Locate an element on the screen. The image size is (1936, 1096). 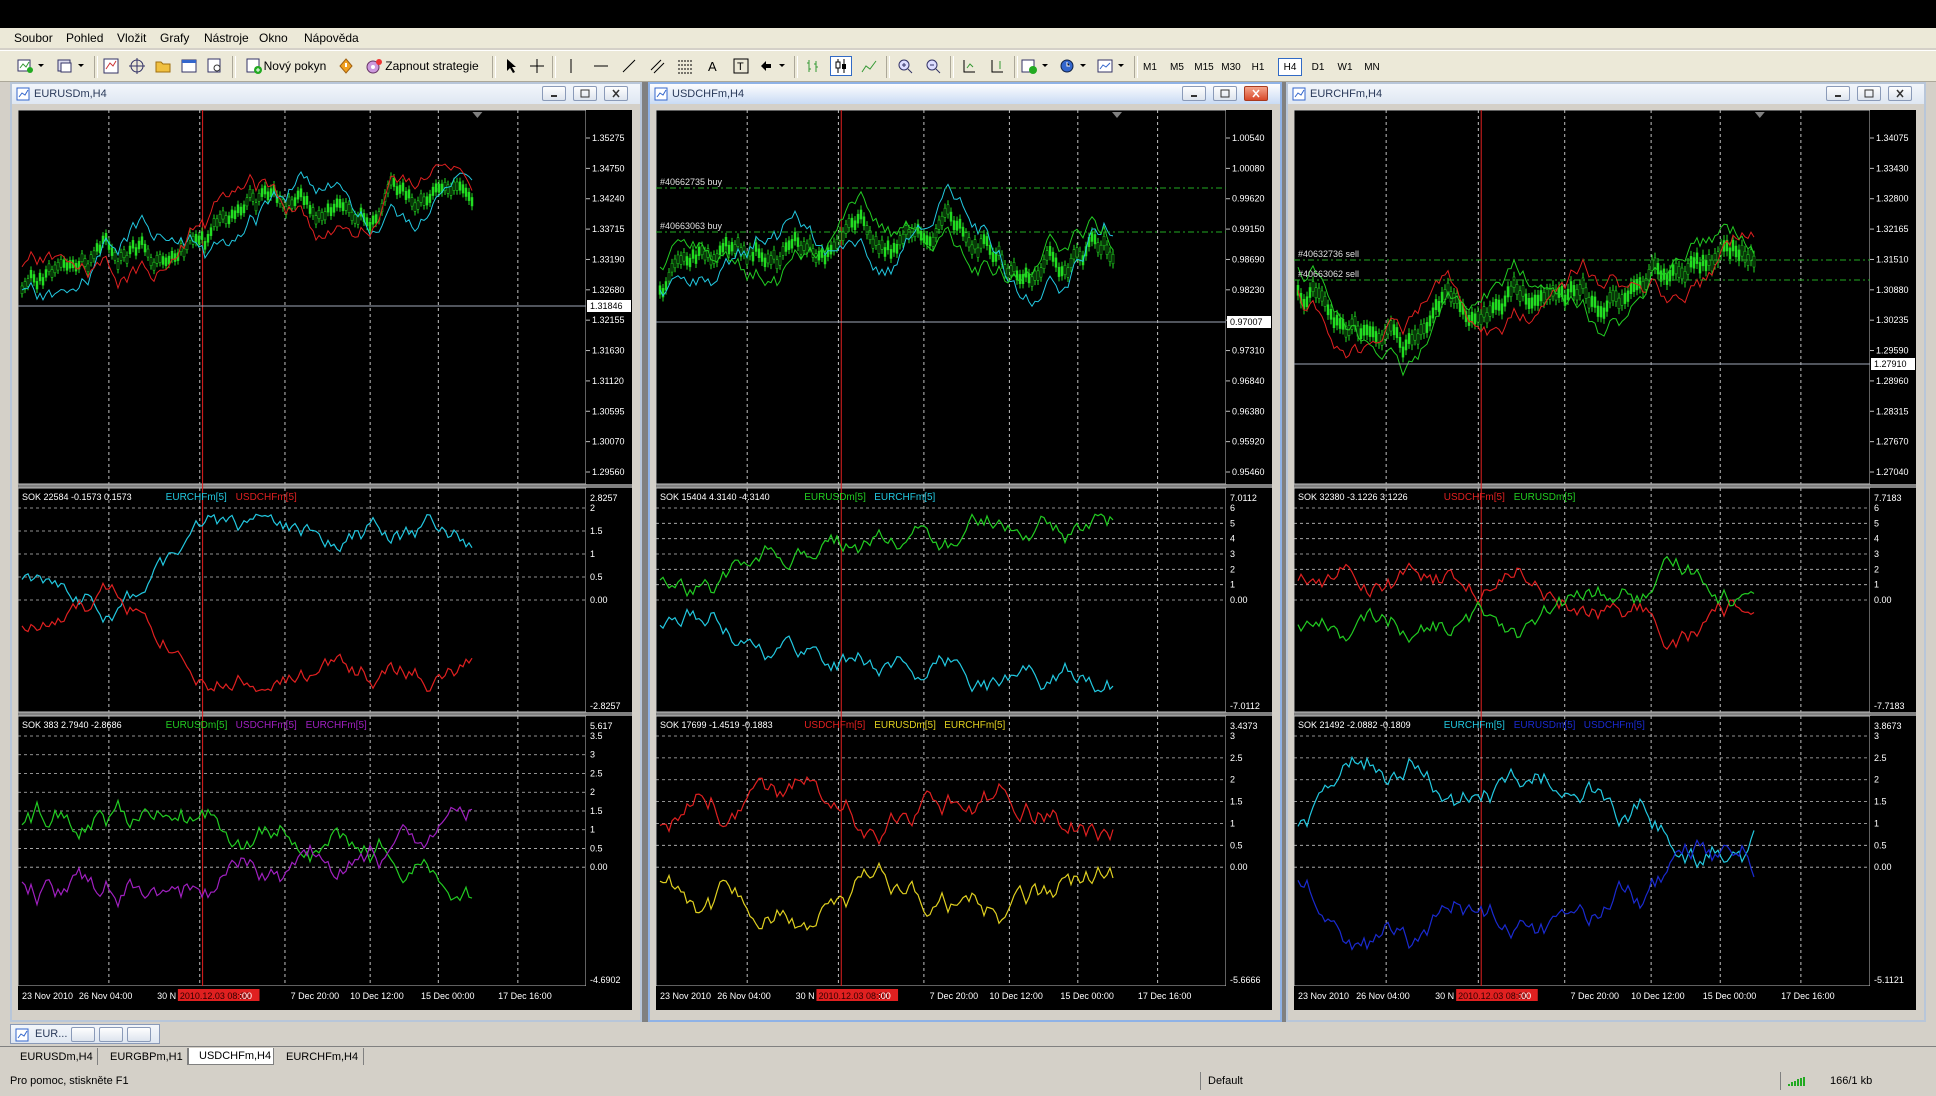
window-titlebar: EURCHFm,H4 is located at coordinates (1606, 94).